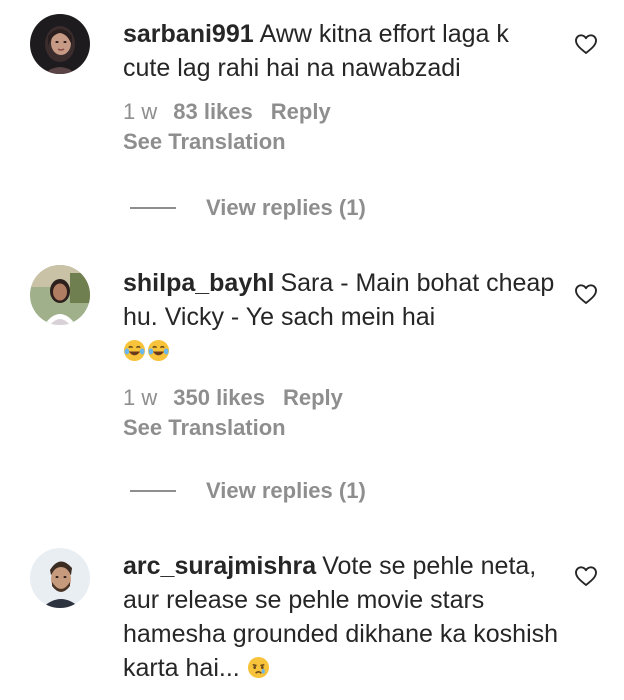  I want to click on comment-likes: 83 likes, so click(213, 111).